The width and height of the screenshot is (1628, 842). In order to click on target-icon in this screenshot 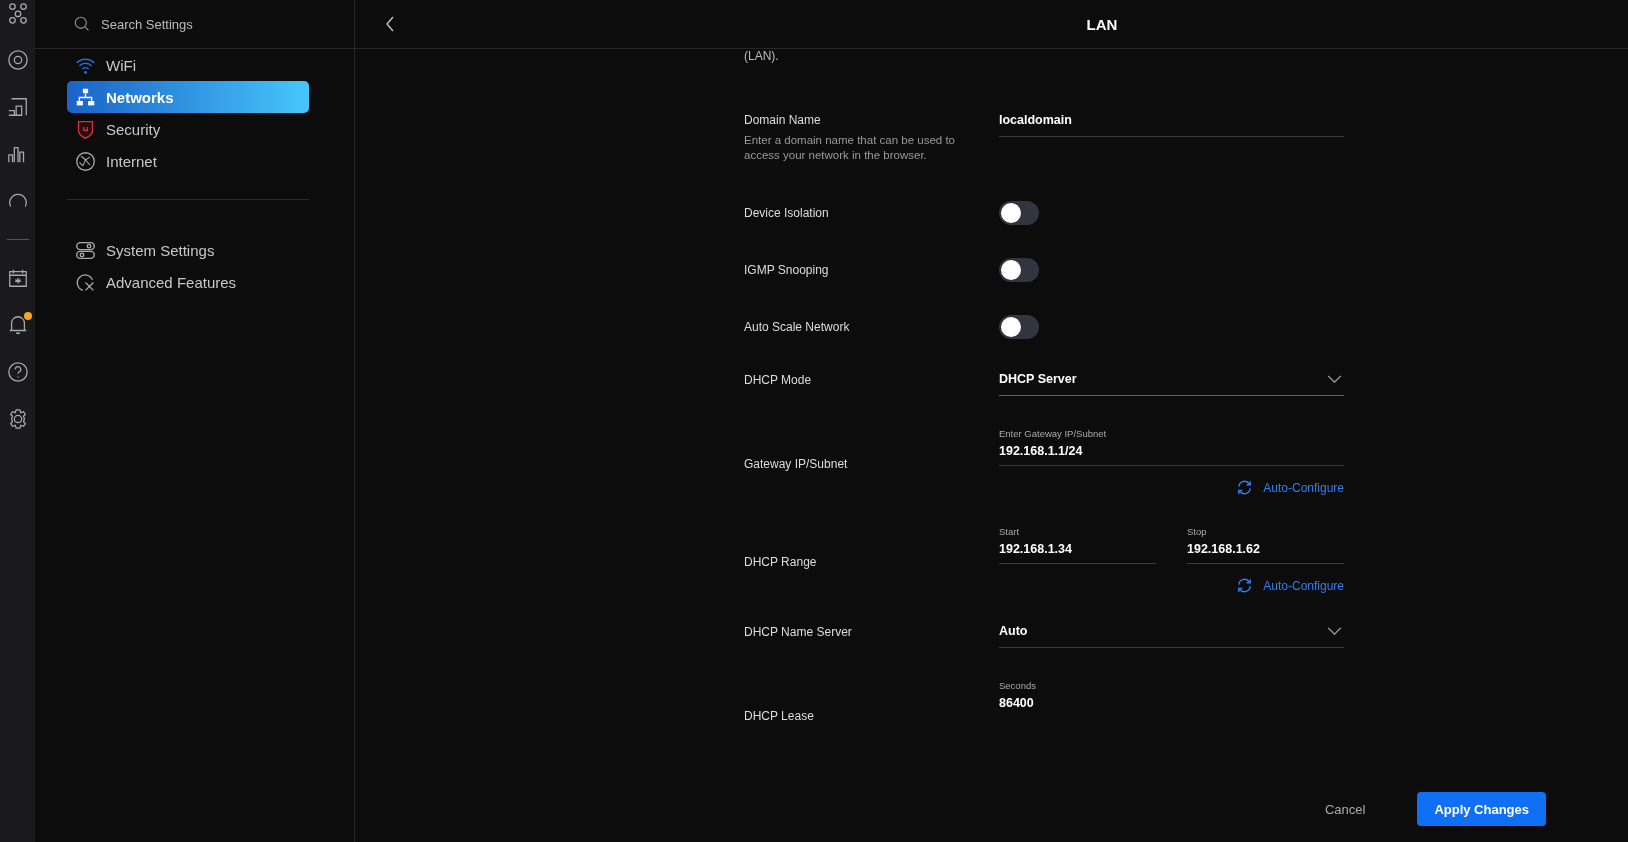, I will do `click(17, 60)`.